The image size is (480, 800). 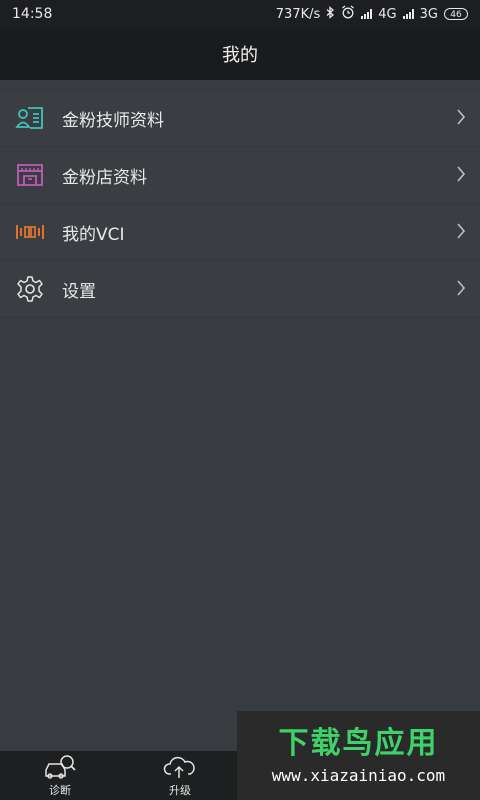 I want to click on car-search-icon, so click(x=60, y=767).